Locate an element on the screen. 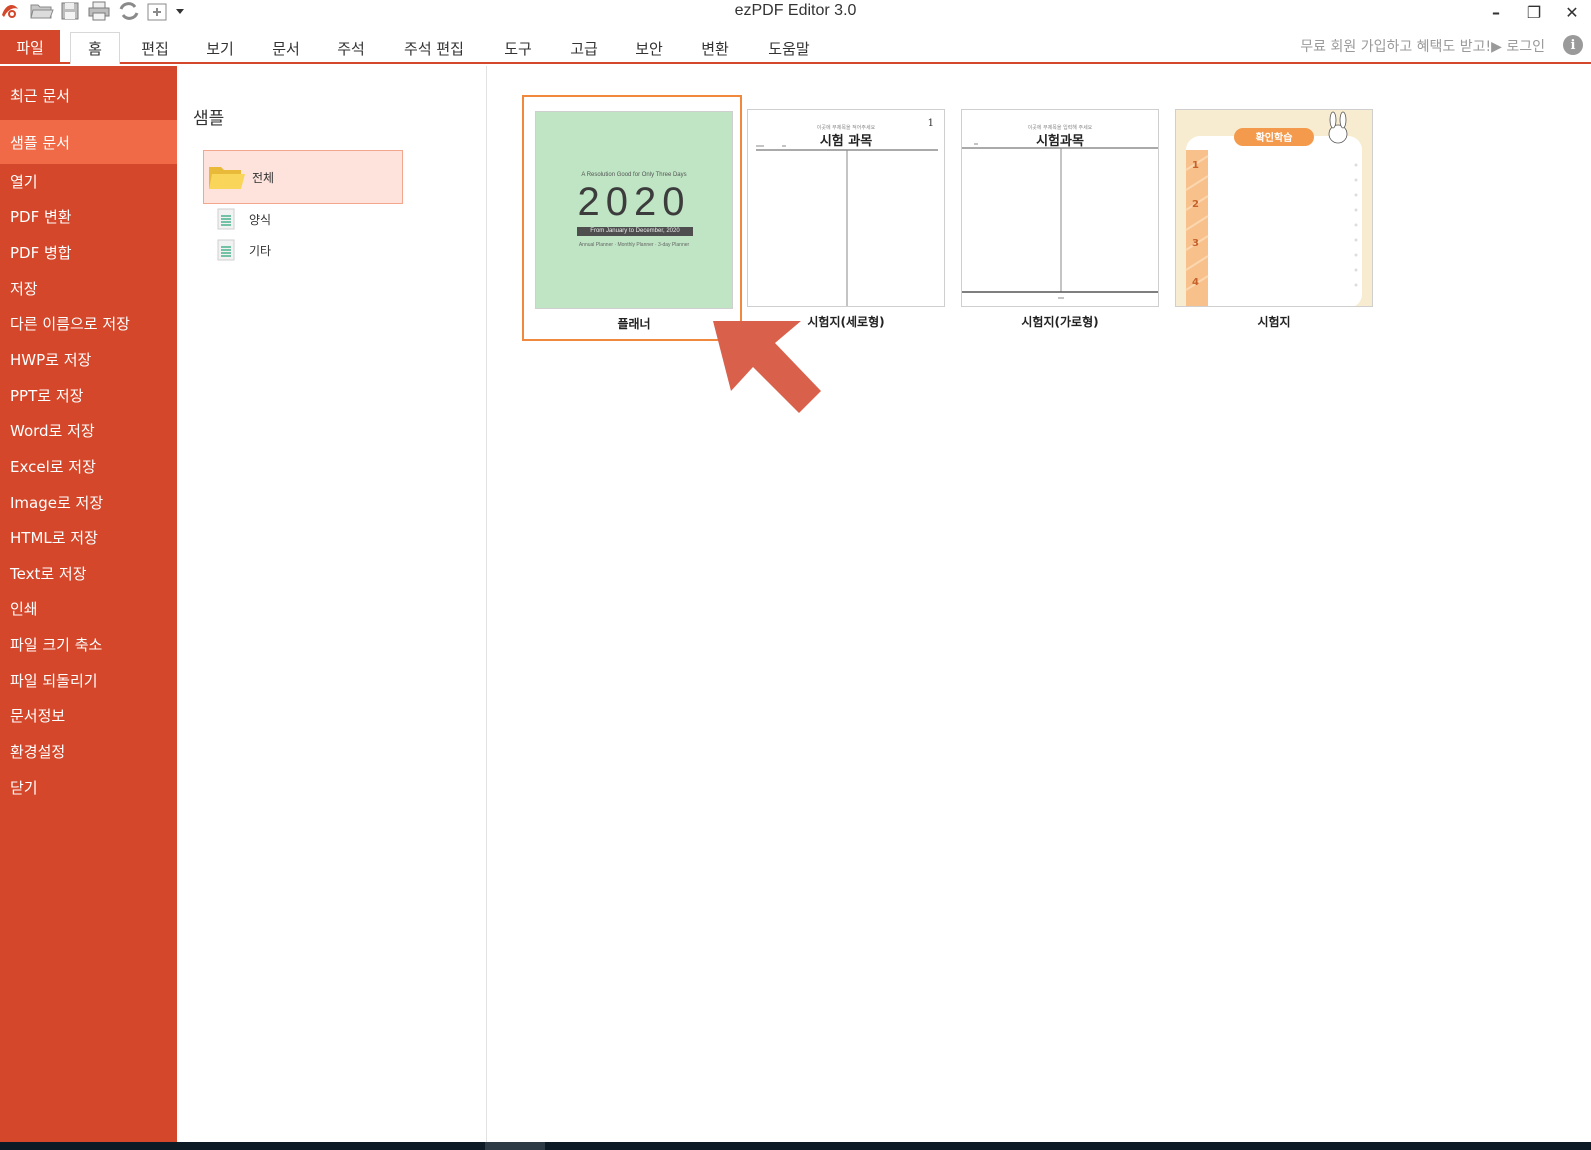 This screenshot has height=1150, width=1591. sidebar-item-save-as: 다른 이름으로 저장 is located at coordinates (88, 323).